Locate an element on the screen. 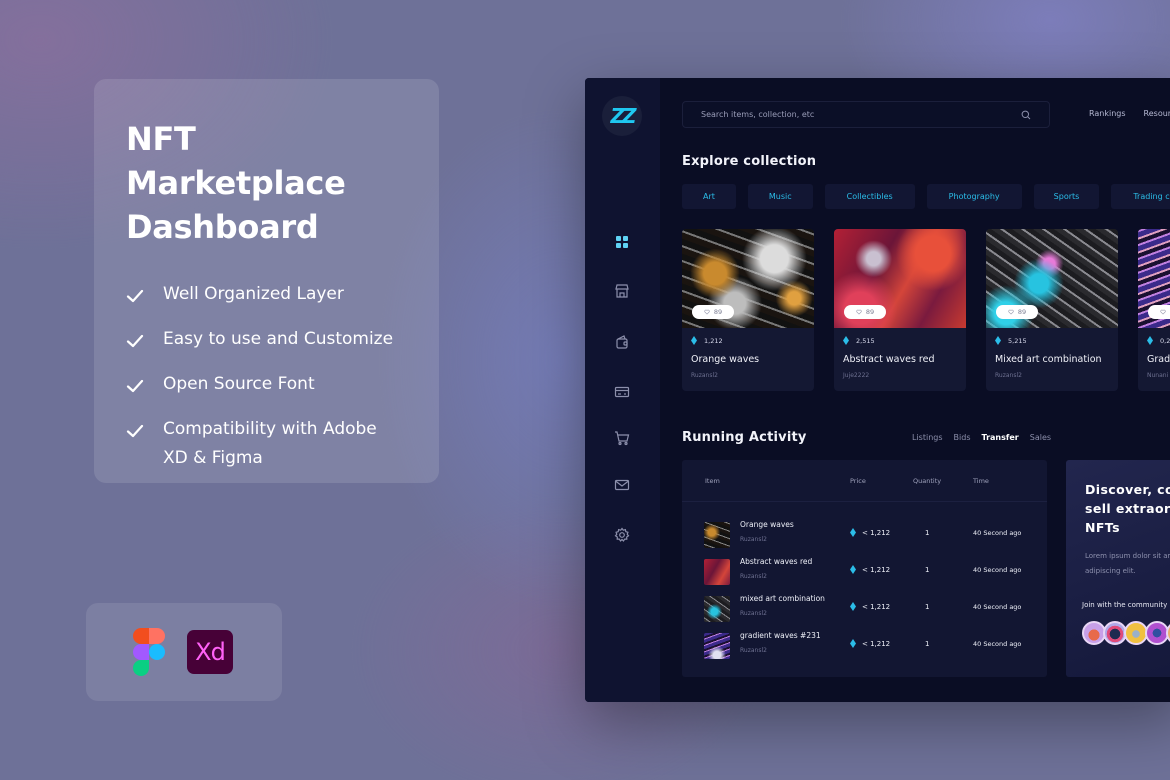  feature-item: Open Source Font is located at coordinates (266, 386).